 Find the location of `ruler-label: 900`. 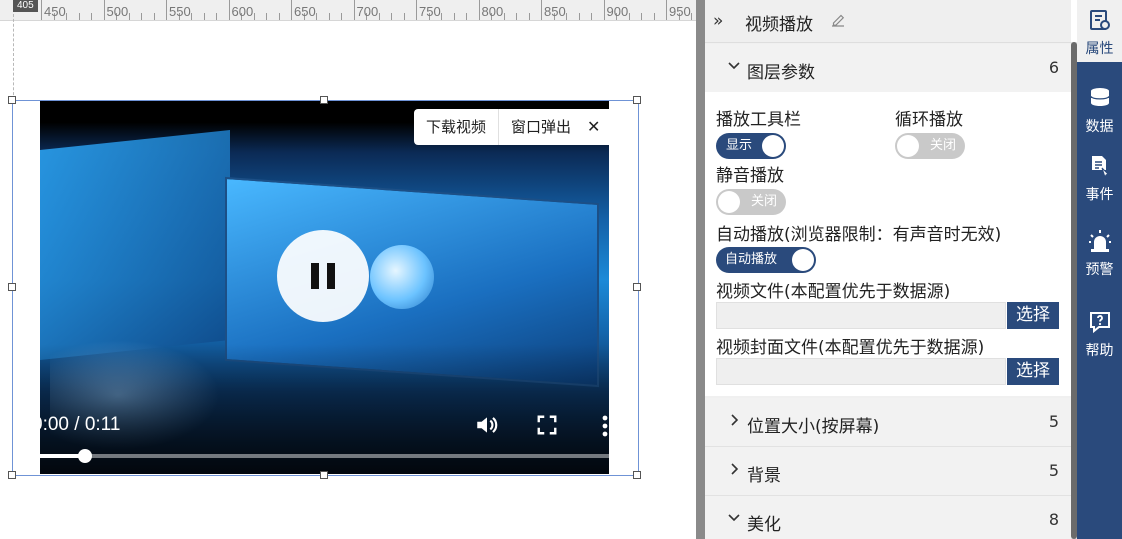

ruler-label: 900 is located at coordinates (617, 11).